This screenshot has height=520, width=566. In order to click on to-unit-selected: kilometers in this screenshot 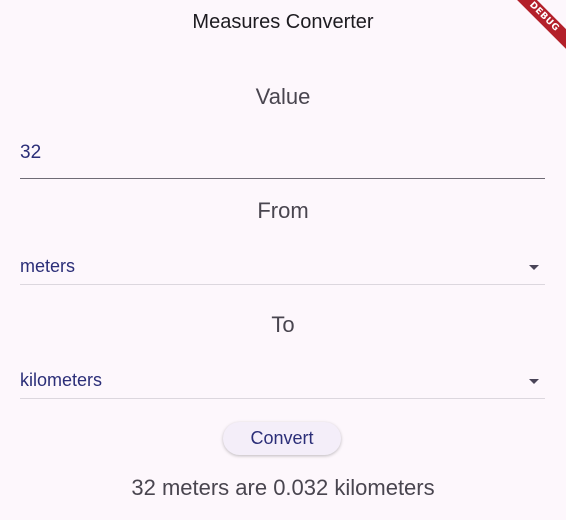, I will do `click(61, 380)`.